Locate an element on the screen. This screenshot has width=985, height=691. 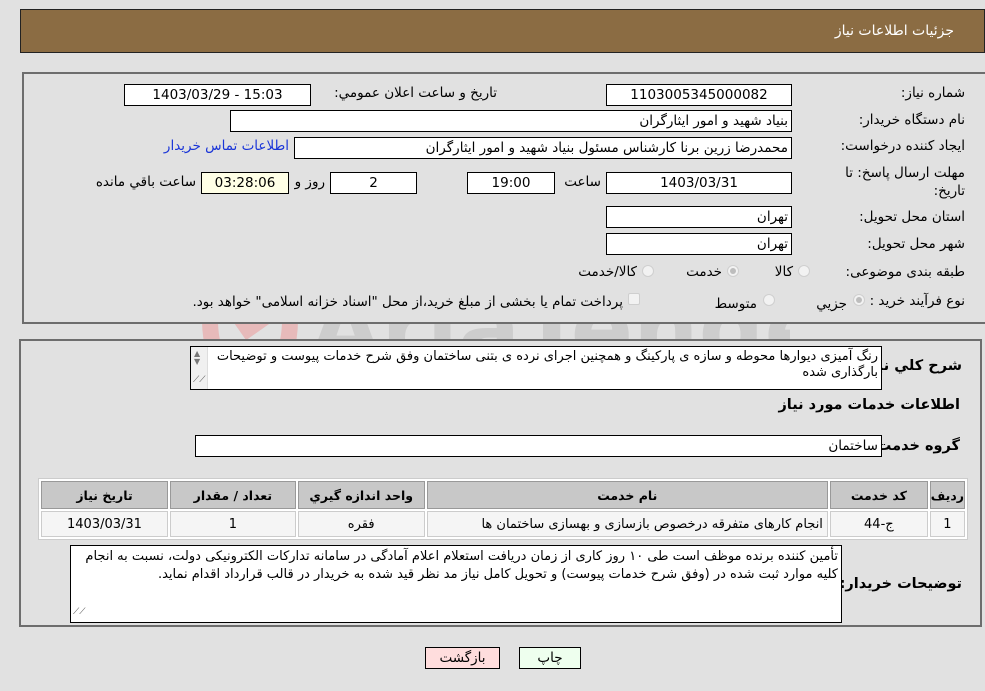
scroll-arrows-icon: ▲ ▼ is located at coordinates (197, 357).